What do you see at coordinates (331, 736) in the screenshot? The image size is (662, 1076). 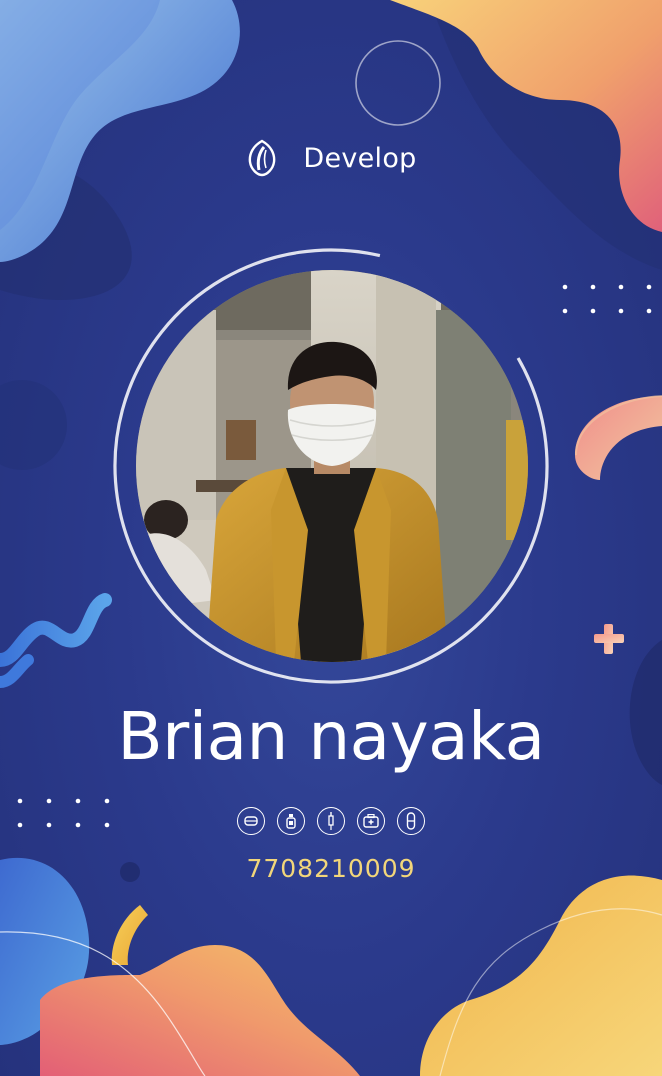 I see `person-name: Brian nayaka` at bounding box center [331, 736].